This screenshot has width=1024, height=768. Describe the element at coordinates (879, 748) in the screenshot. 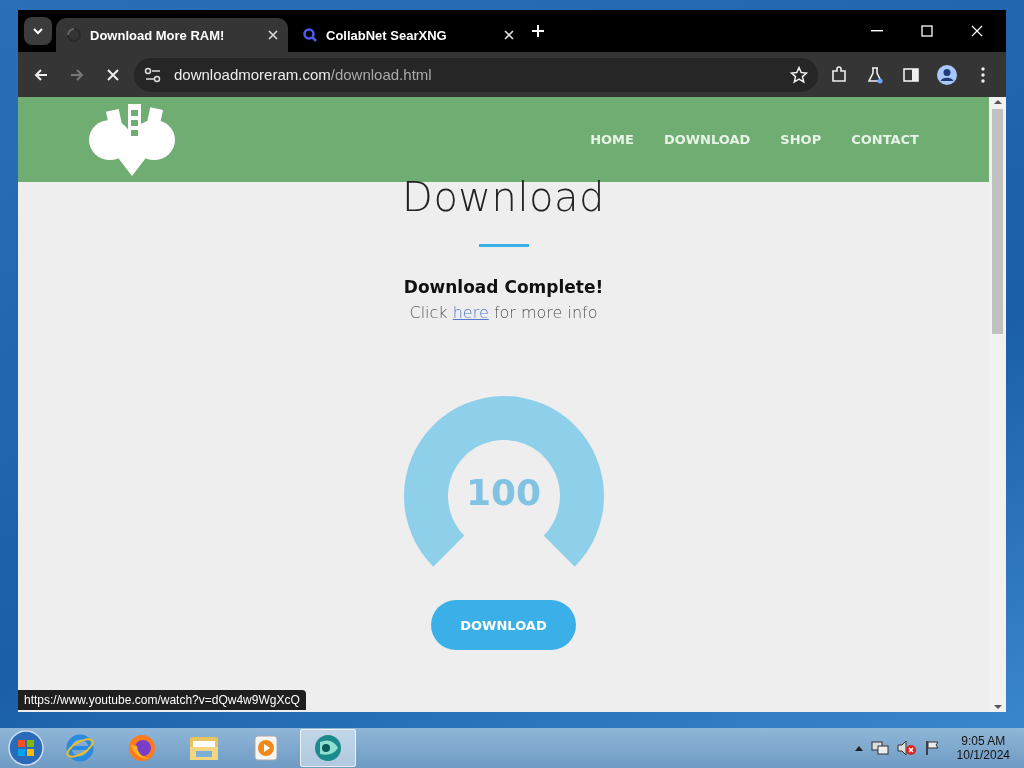

I see `network-icon` at that location.